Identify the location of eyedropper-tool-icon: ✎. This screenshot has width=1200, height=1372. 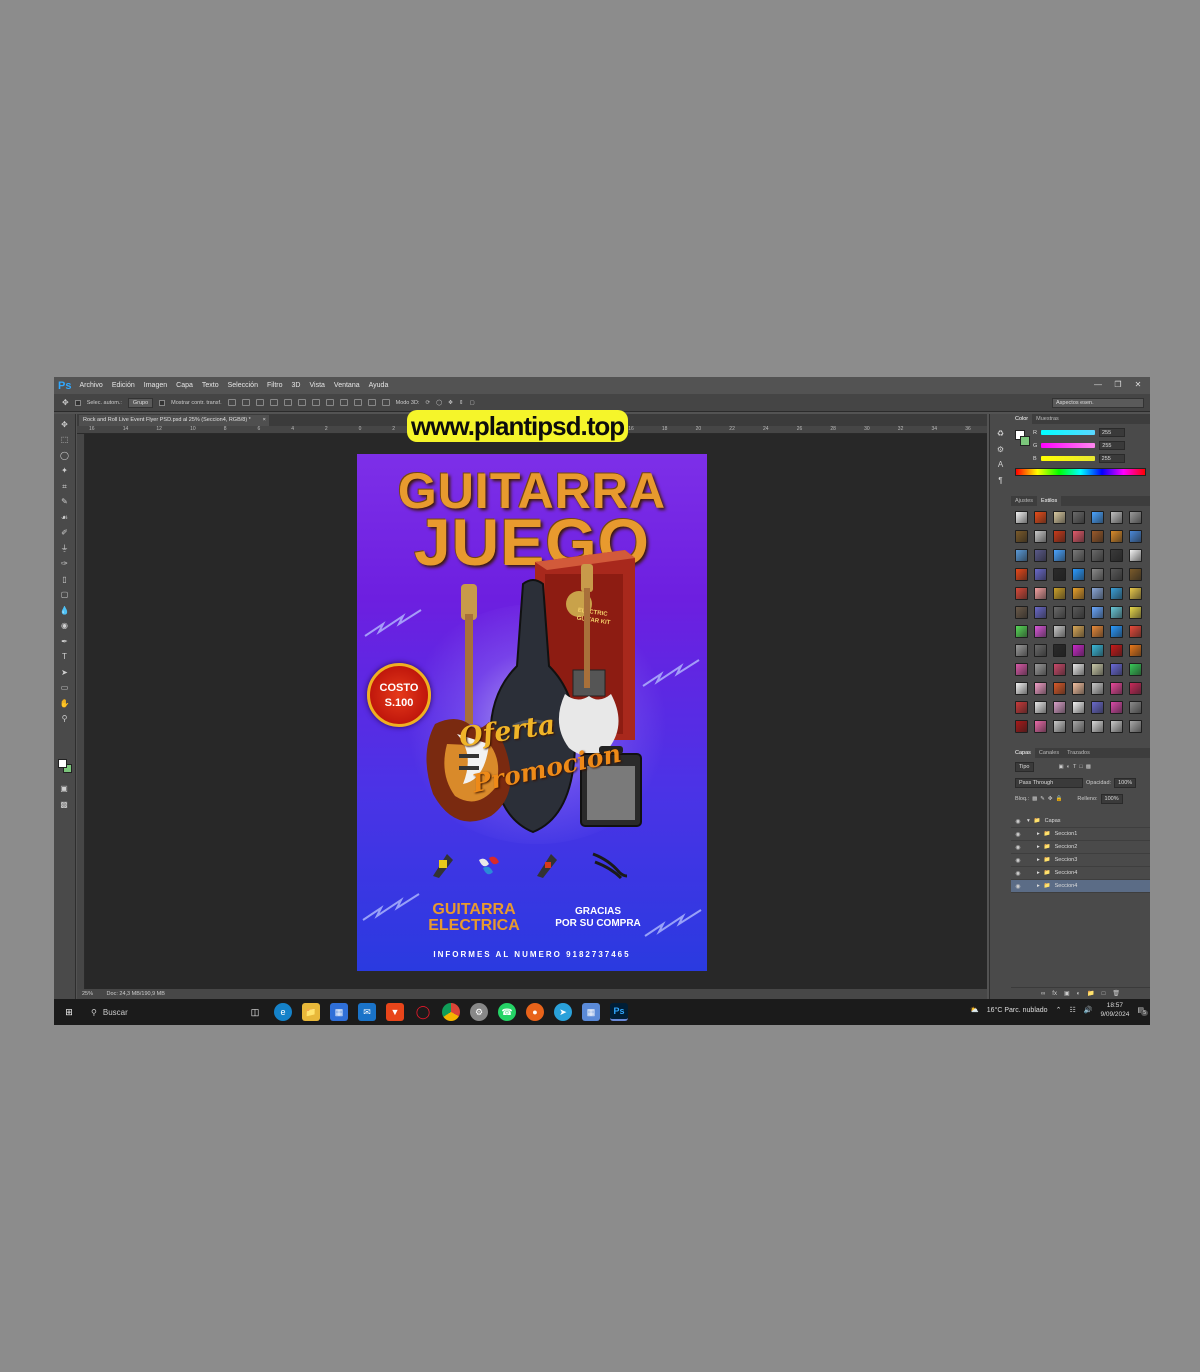
(65, 501).